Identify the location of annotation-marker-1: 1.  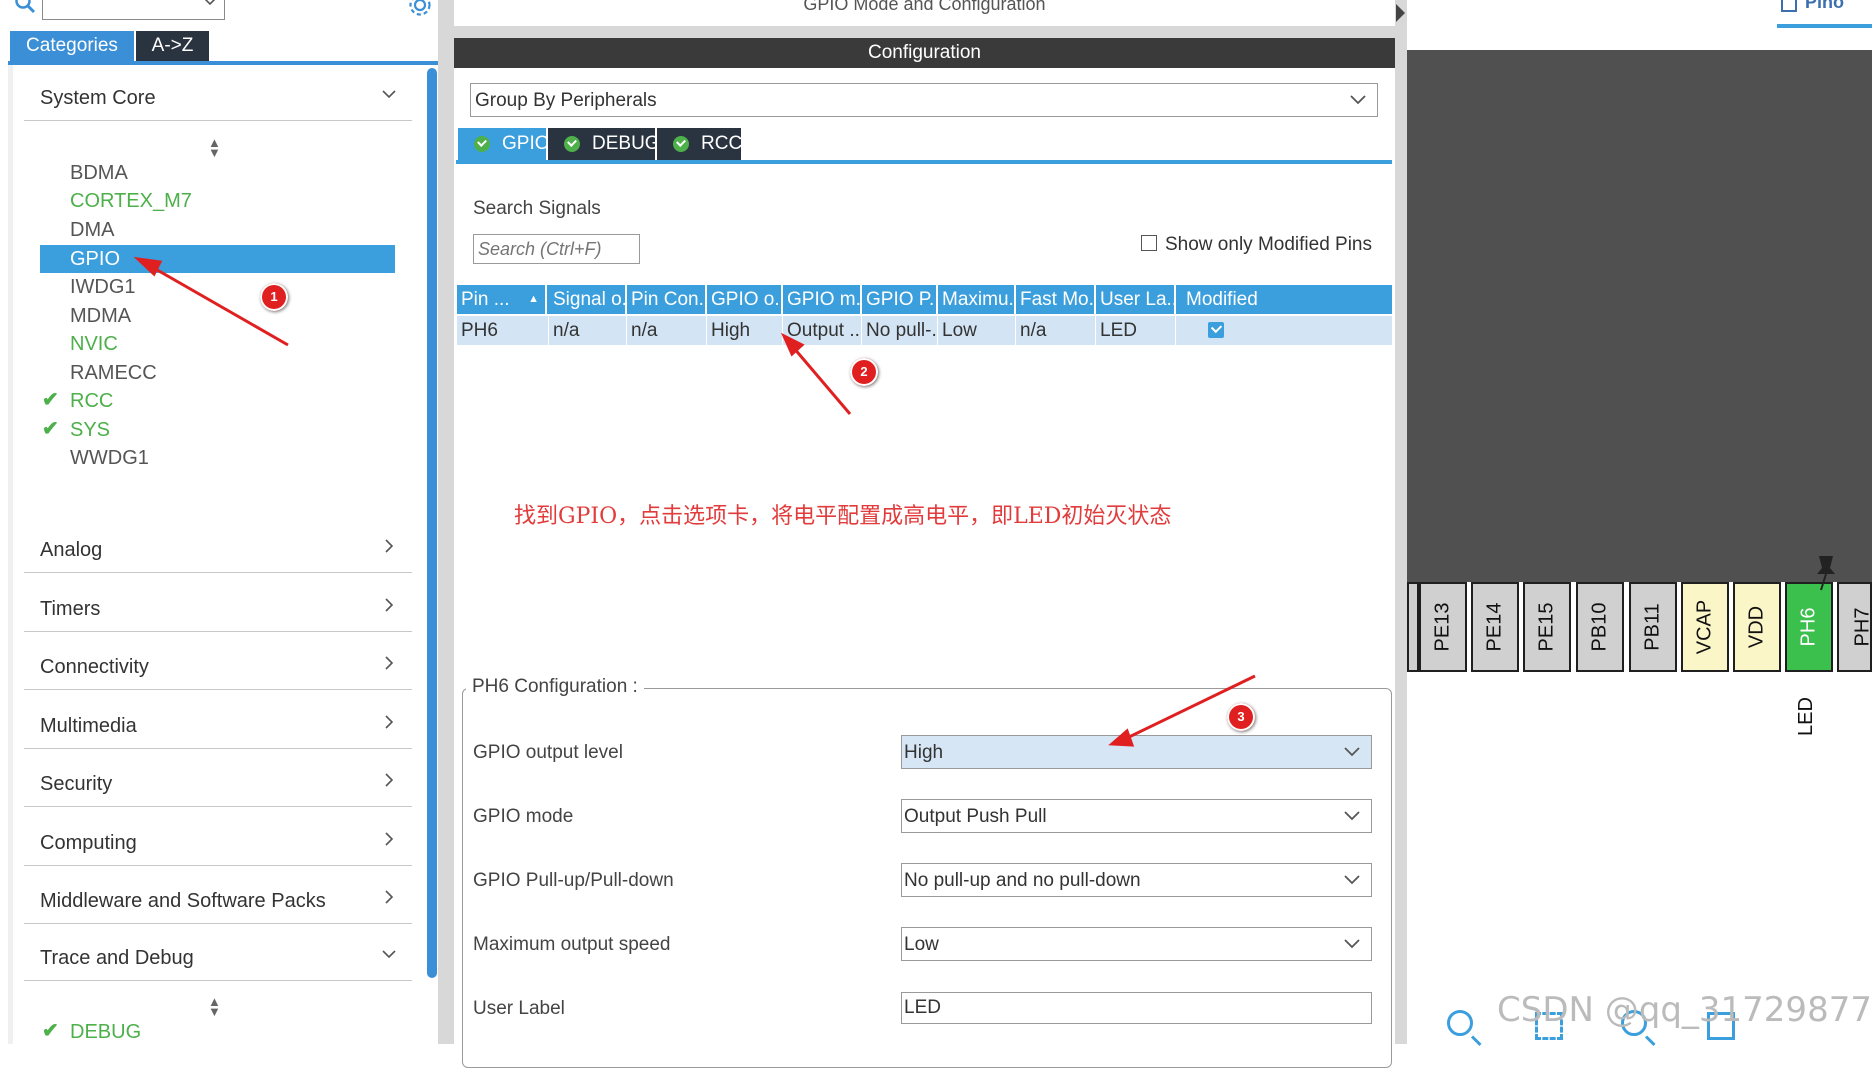
(274, 297).